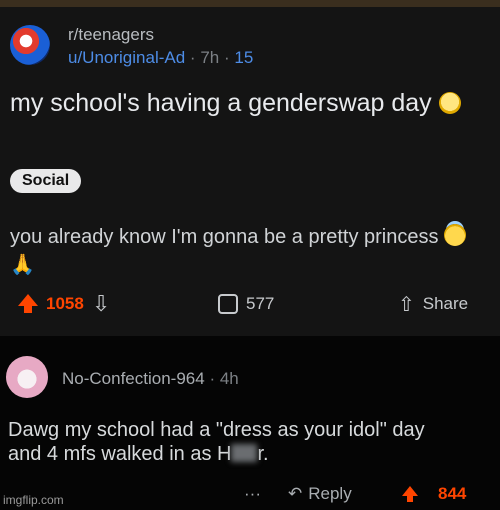 This screenshot has width=500, height=510. Describe the element at coordinates (229, 378) in the screenshot. I see `comment-age: 4h` at that location.